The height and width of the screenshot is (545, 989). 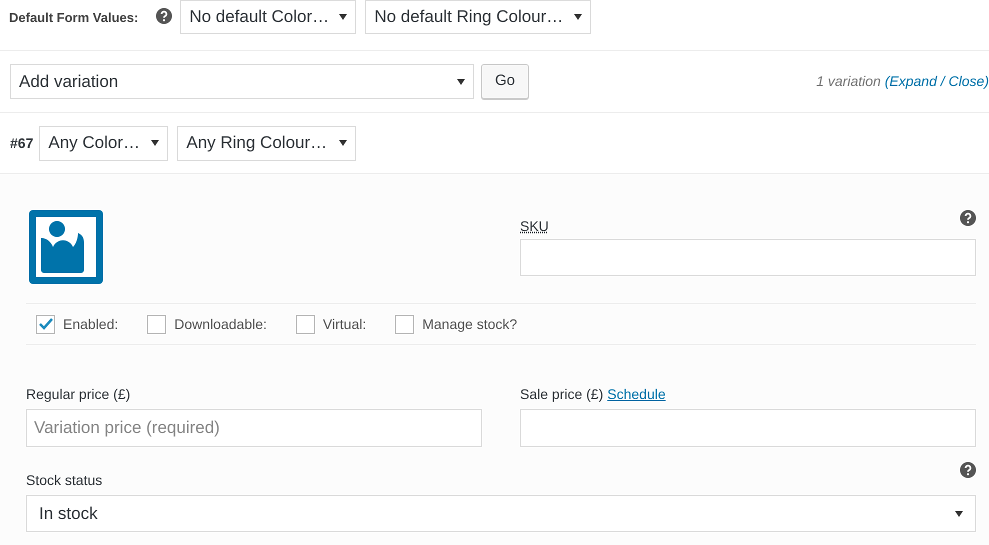 I want to click on image-placeholder-icon, so click(x=66, y=247).